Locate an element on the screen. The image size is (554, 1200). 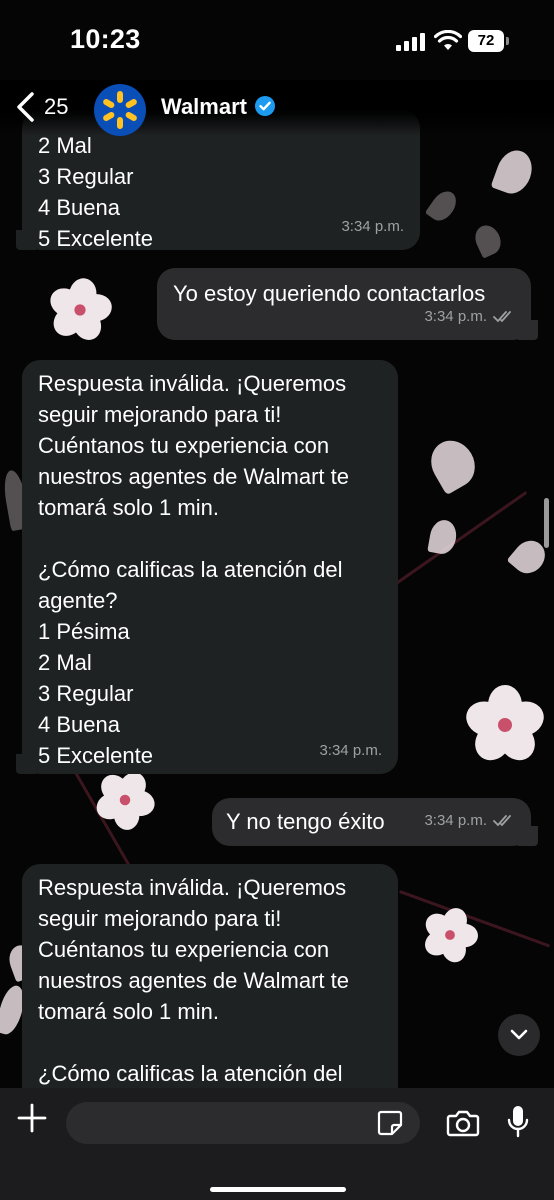
verified-badge-icon is located at coordinates (265, 106).